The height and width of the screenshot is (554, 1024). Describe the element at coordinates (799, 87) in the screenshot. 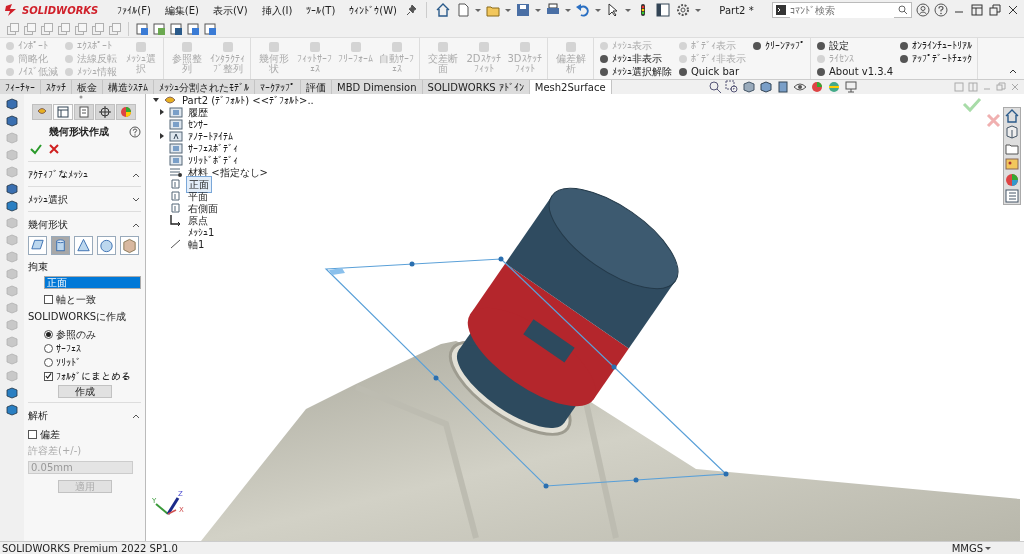

I see `eye-icon` at that location.